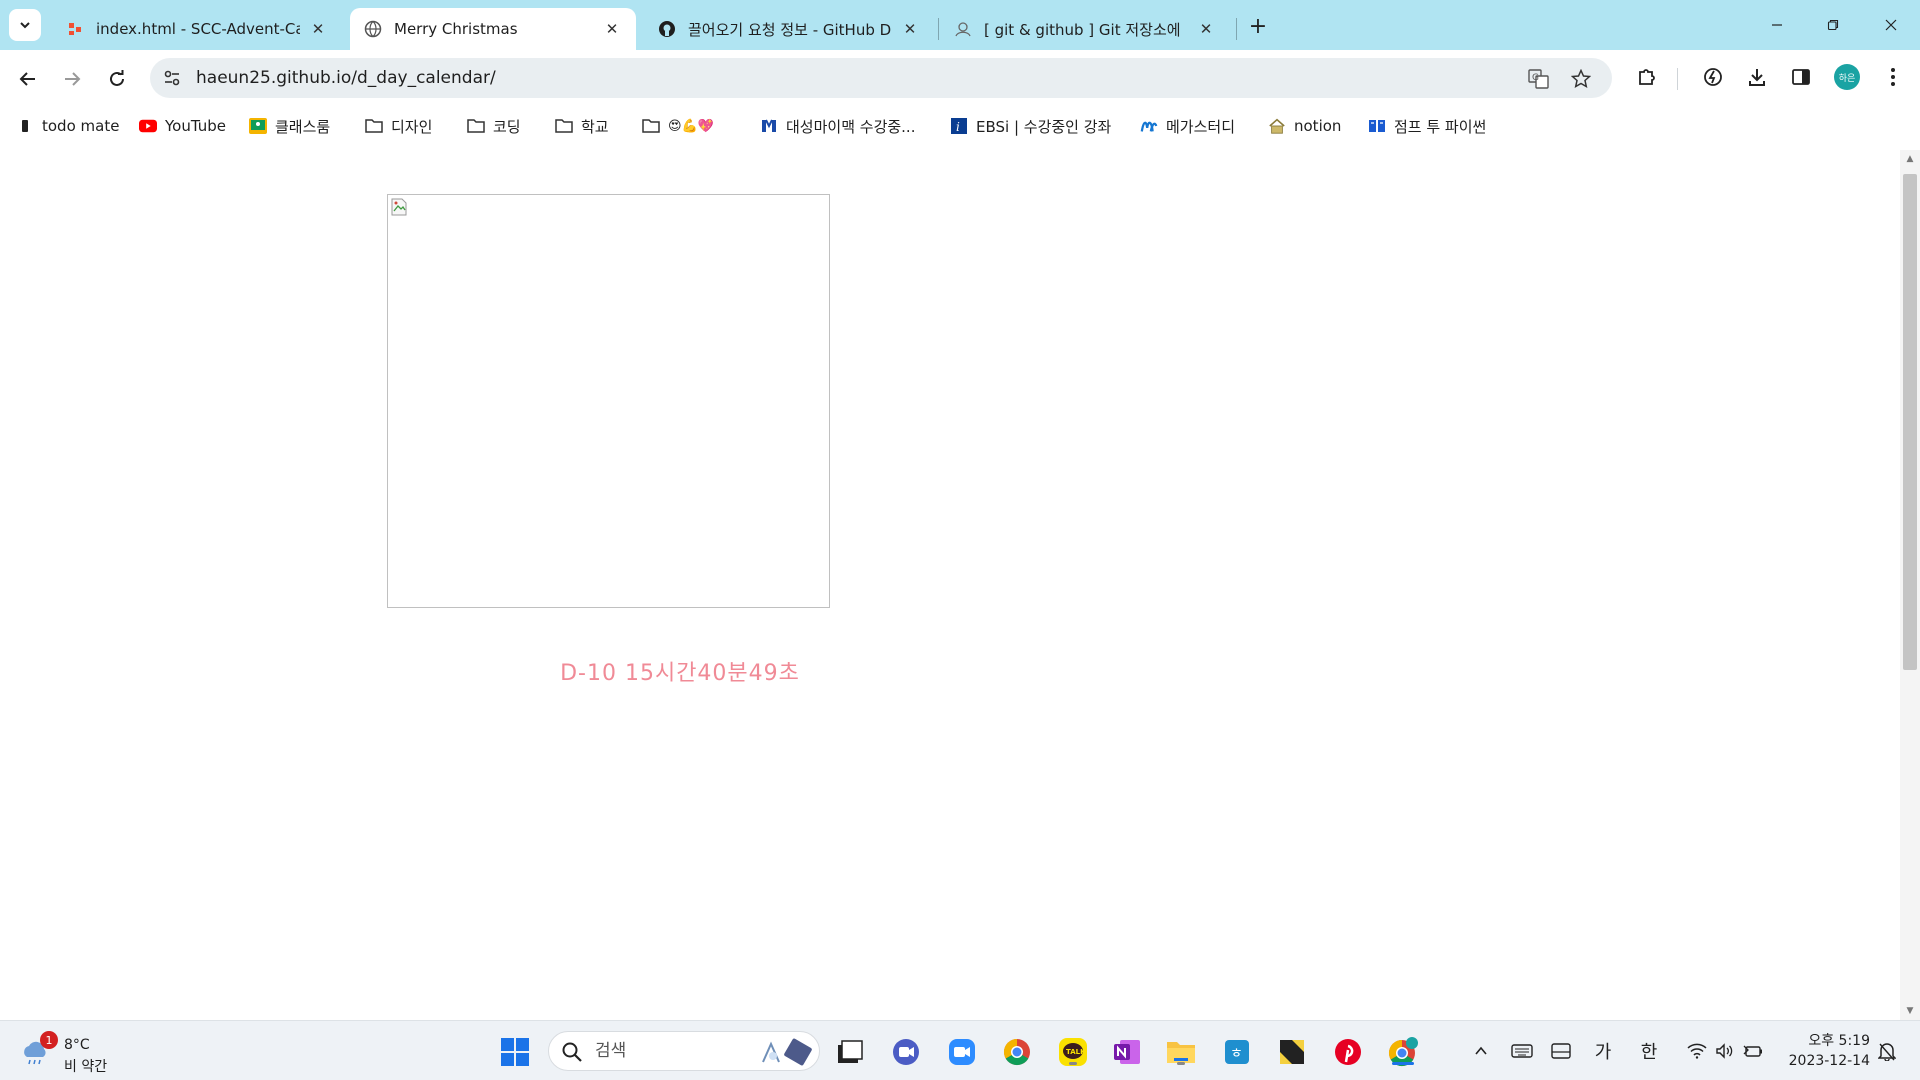 Image resolution: width=1920 pixels, height=1080 pixels. What do you see at coordinates (1481, 1051) in the screenshot?
I see `tray-overflow-button` at bounding box center [1481, 1051].